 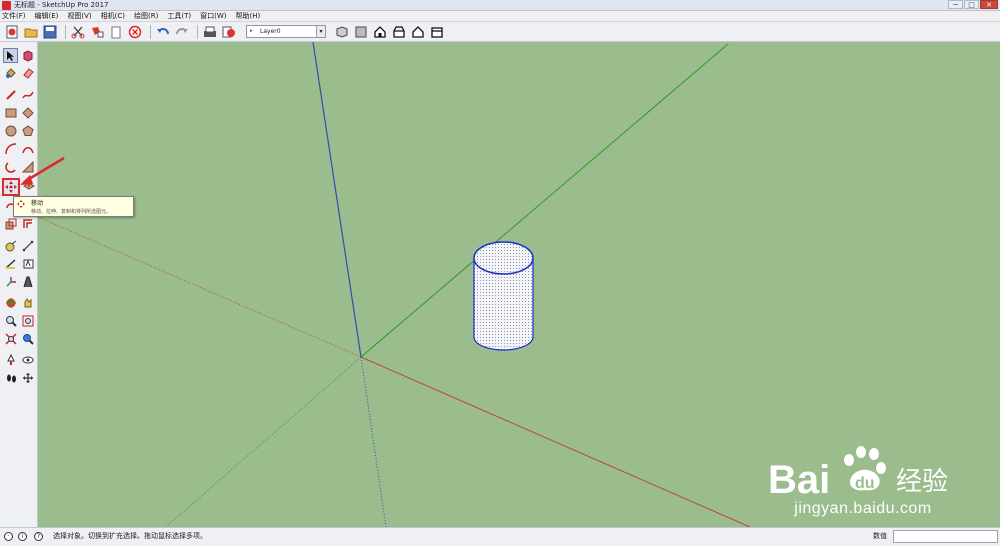 What do you see at coordinates (989, 4) in the screenshot?
I see `close-button: ✕` at bounding box center [989, 4].